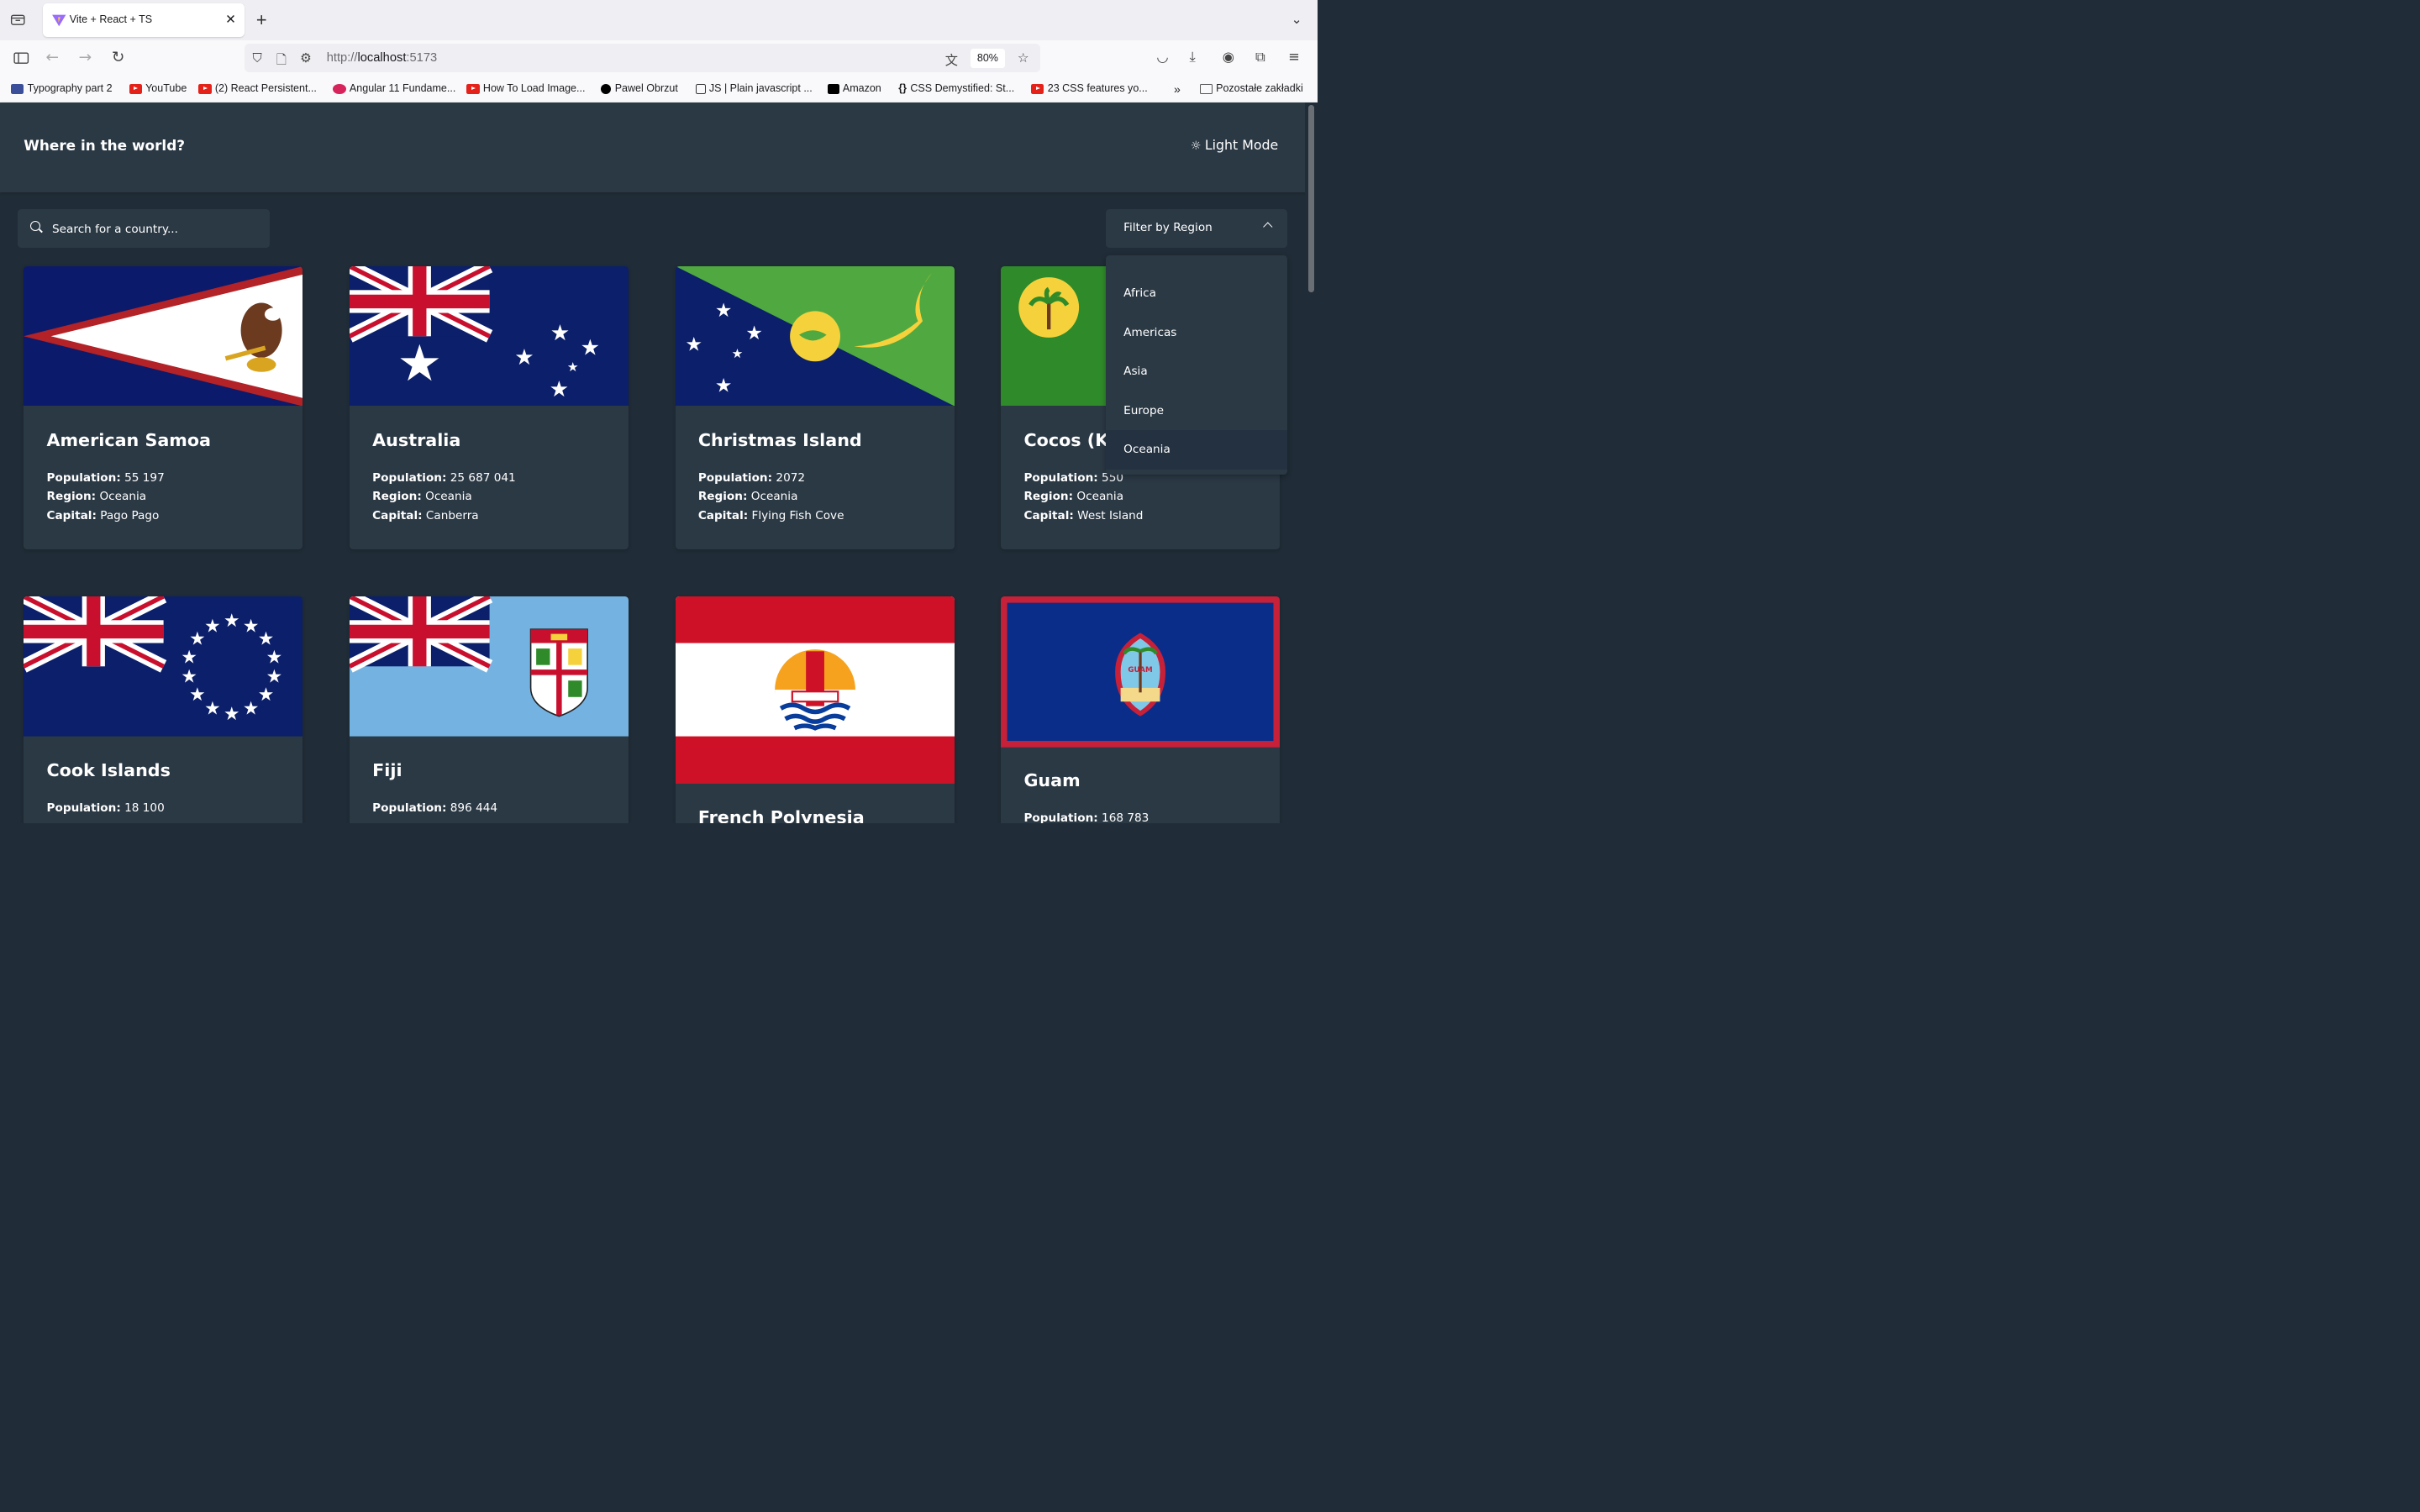 The height and width of the screenshot is (1512, 2420). I want to click on page-icon: 🗋, so click(281, 61).